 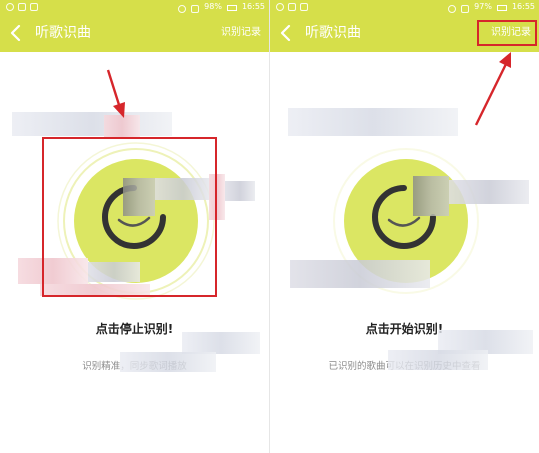 What do you see at coordinates (213, 6) in the screenshot?
I see `battery-level: 98%` at bounding box center [213, 6].